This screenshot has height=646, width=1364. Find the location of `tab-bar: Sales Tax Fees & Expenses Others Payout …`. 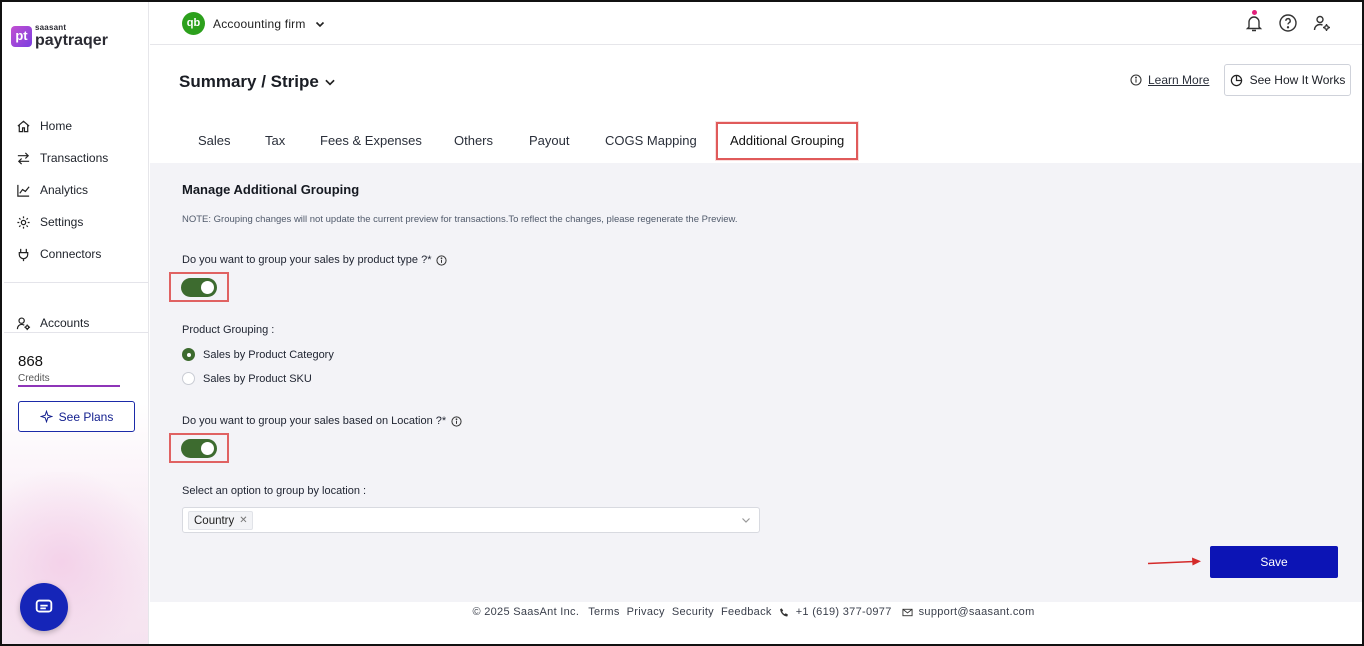

tab-bar: Sales Tax Fees & Expenses Others Payout … is located at coordinates (756, 142).